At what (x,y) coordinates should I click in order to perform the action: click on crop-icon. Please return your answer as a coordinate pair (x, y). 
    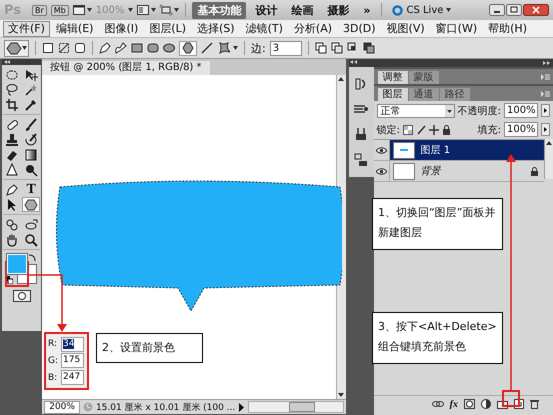
    Looking at the image, I should click on (12, 105).